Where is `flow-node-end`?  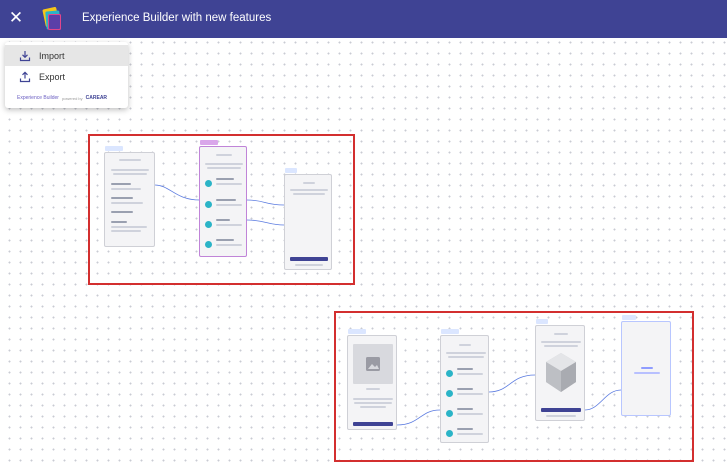 flow-node-end is located at coordinates (308, 219).